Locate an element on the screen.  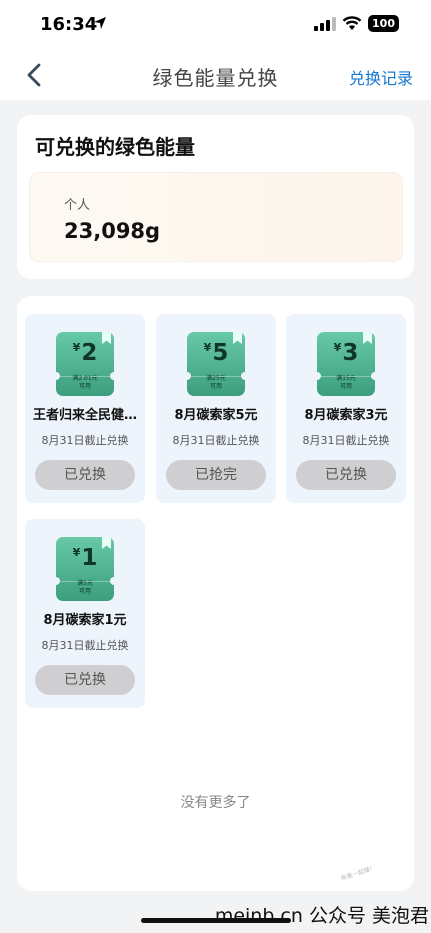
coupon-name: 8月碳索家3元 is located at coordinates (346, 415).